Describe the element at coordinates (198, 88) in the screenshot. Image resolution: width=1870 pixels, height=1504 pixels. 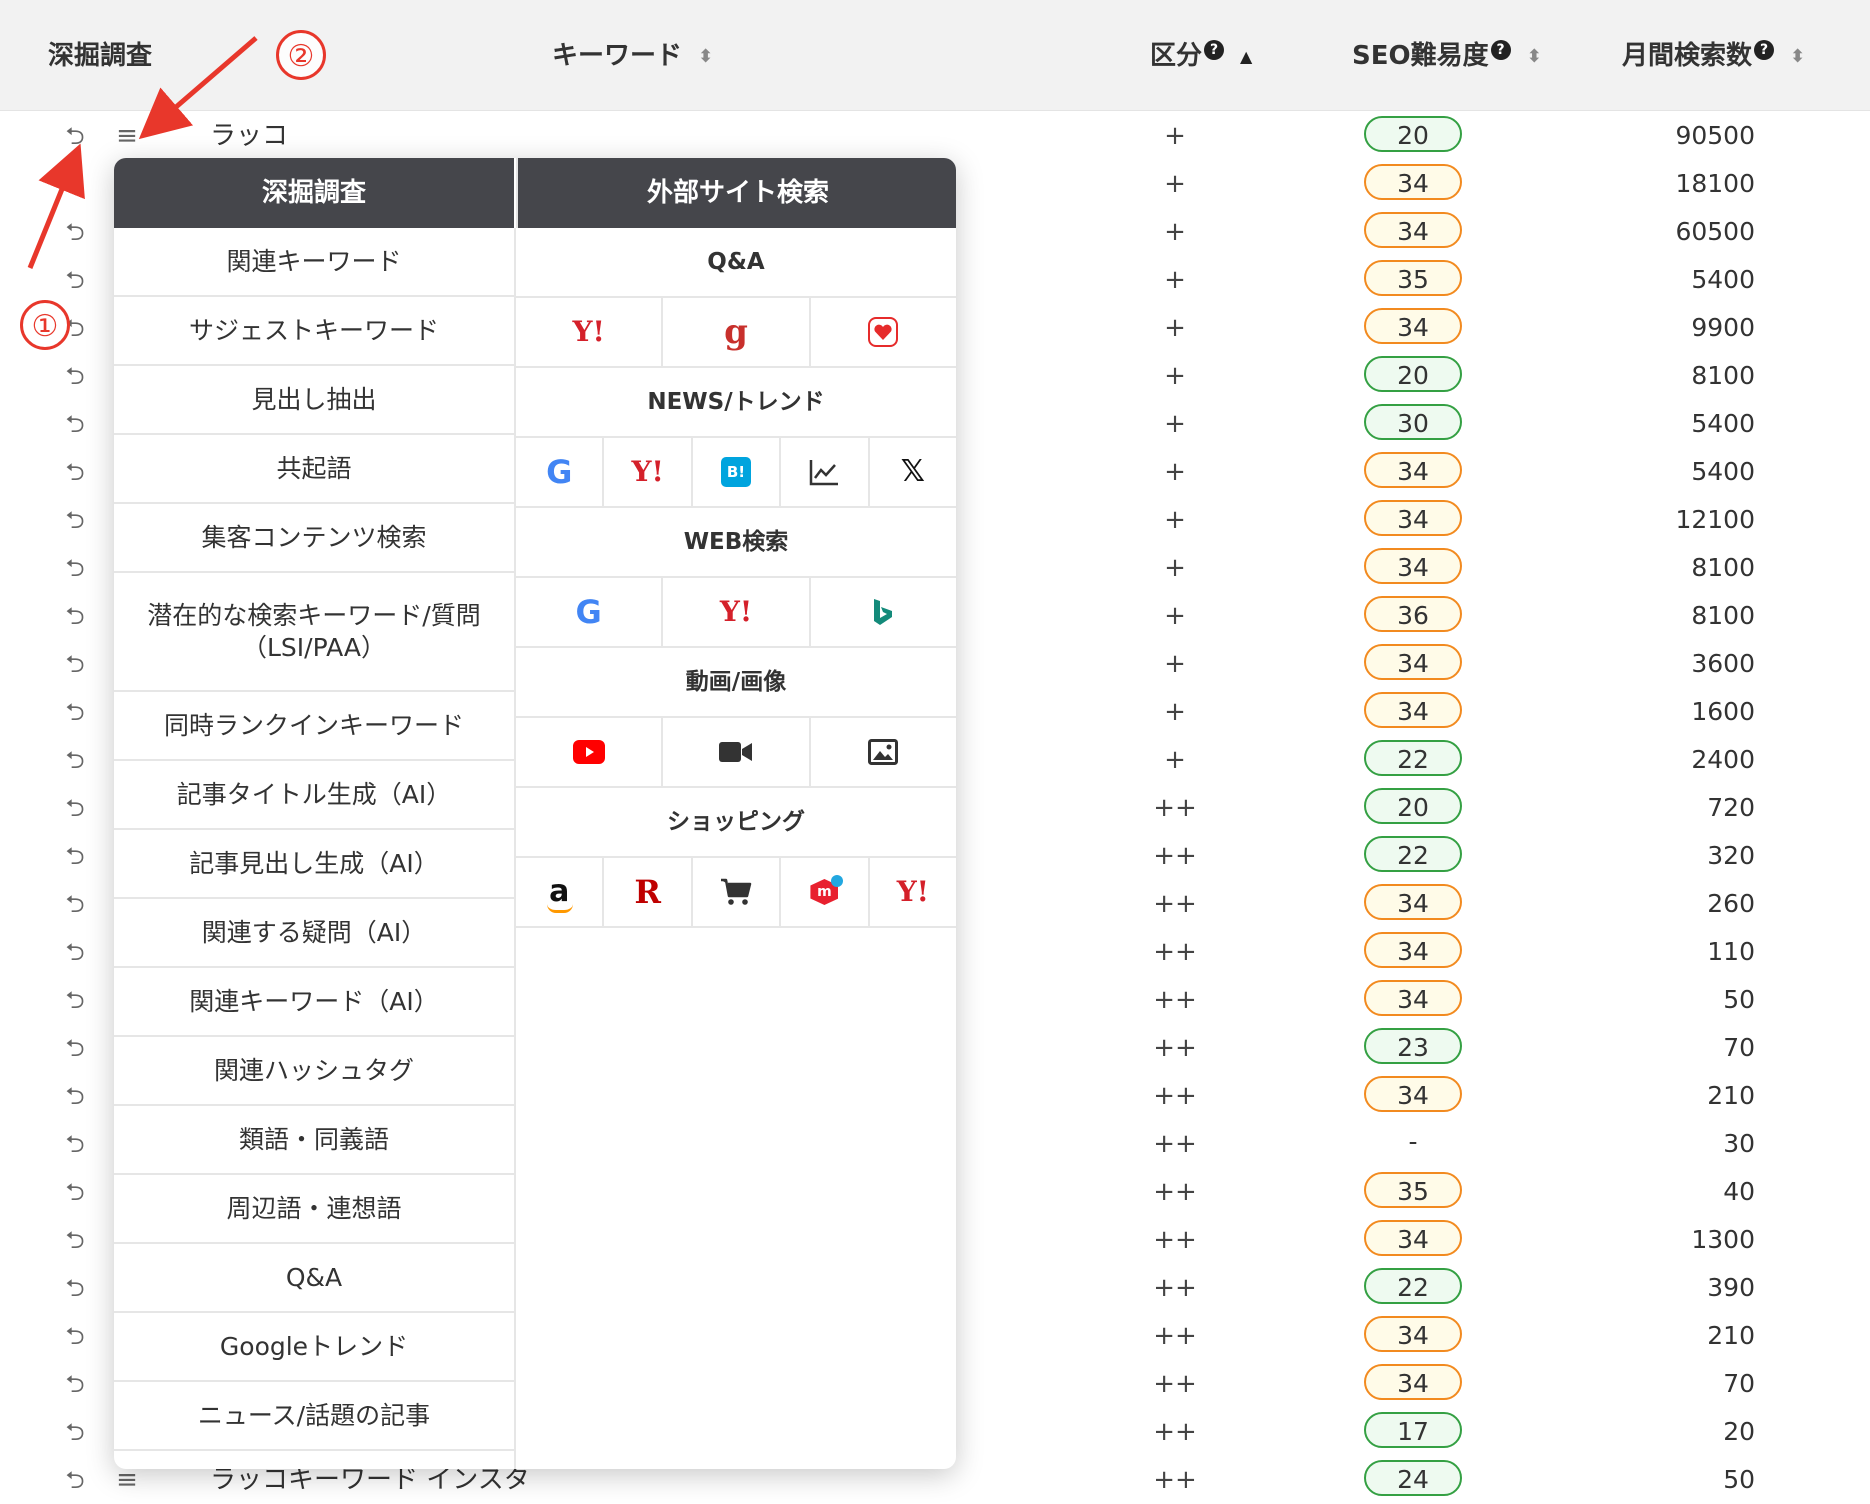
I see `arrow-to-menu-icon` at that location.